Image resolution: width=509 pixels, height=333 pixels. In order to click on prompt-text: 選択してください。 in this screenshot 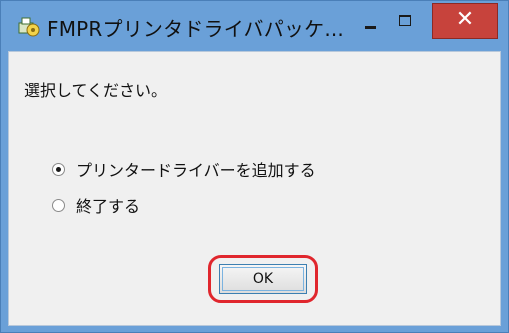, I will do `click(96, 90)`.